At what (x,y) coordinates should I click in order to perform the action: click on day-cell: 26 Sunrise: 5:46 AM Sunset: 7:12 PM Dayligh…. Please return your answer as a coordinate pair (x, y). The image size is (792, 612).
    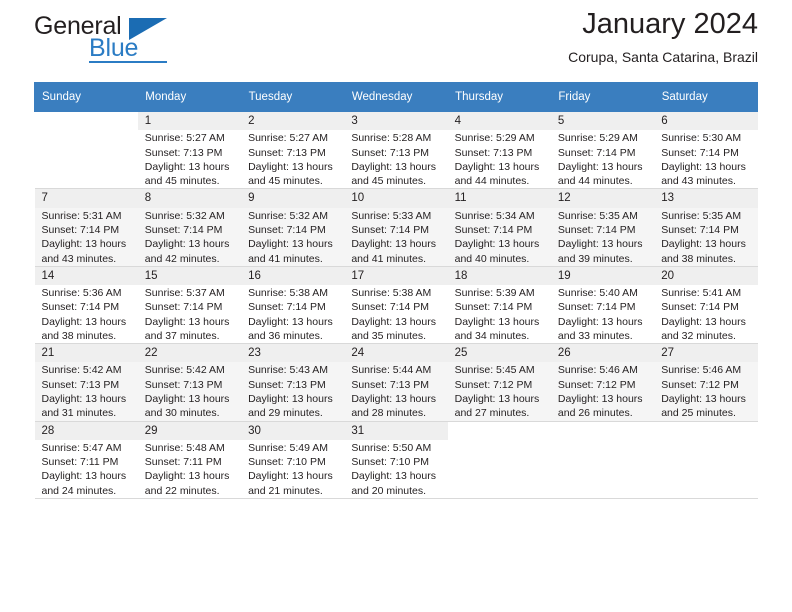
    Looking at the image, I should click on (602, 382).